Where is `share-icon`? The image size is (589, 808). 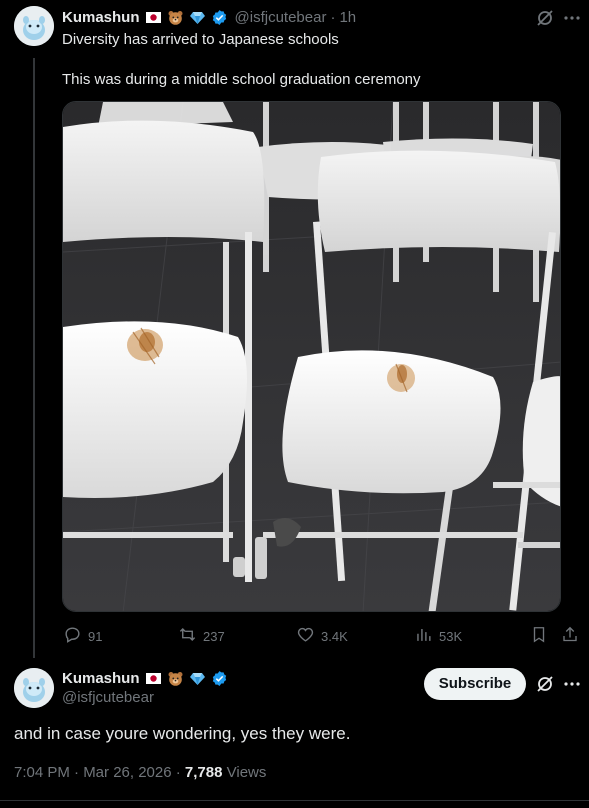
share-icon is located at coordinates (570, 637).